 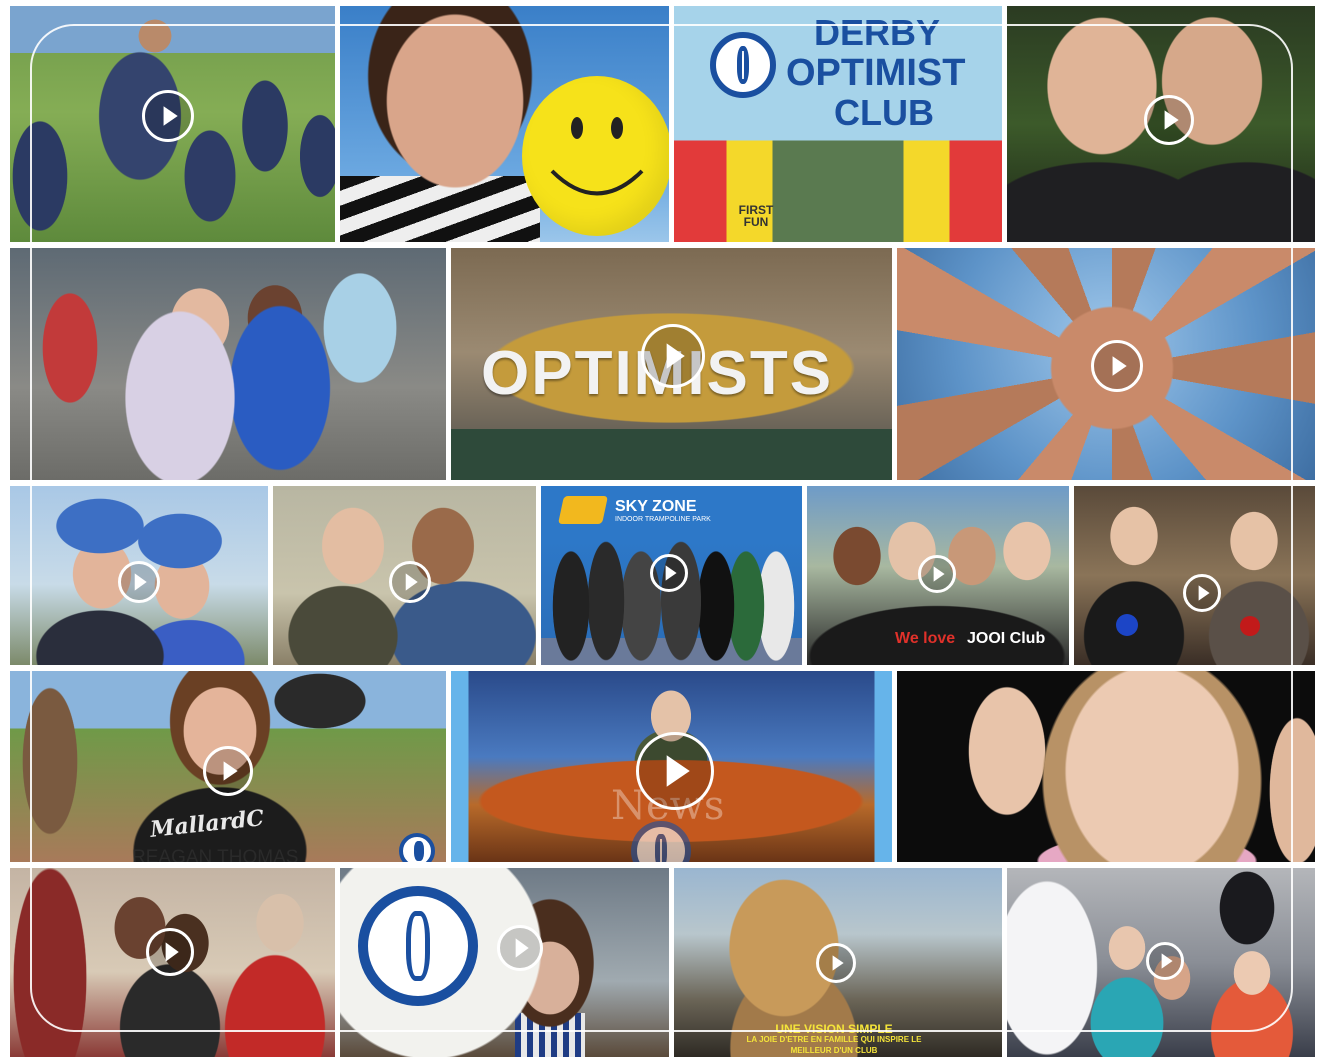 I want to click on photo-tile-award-teens, so click(x=1194, y=575).